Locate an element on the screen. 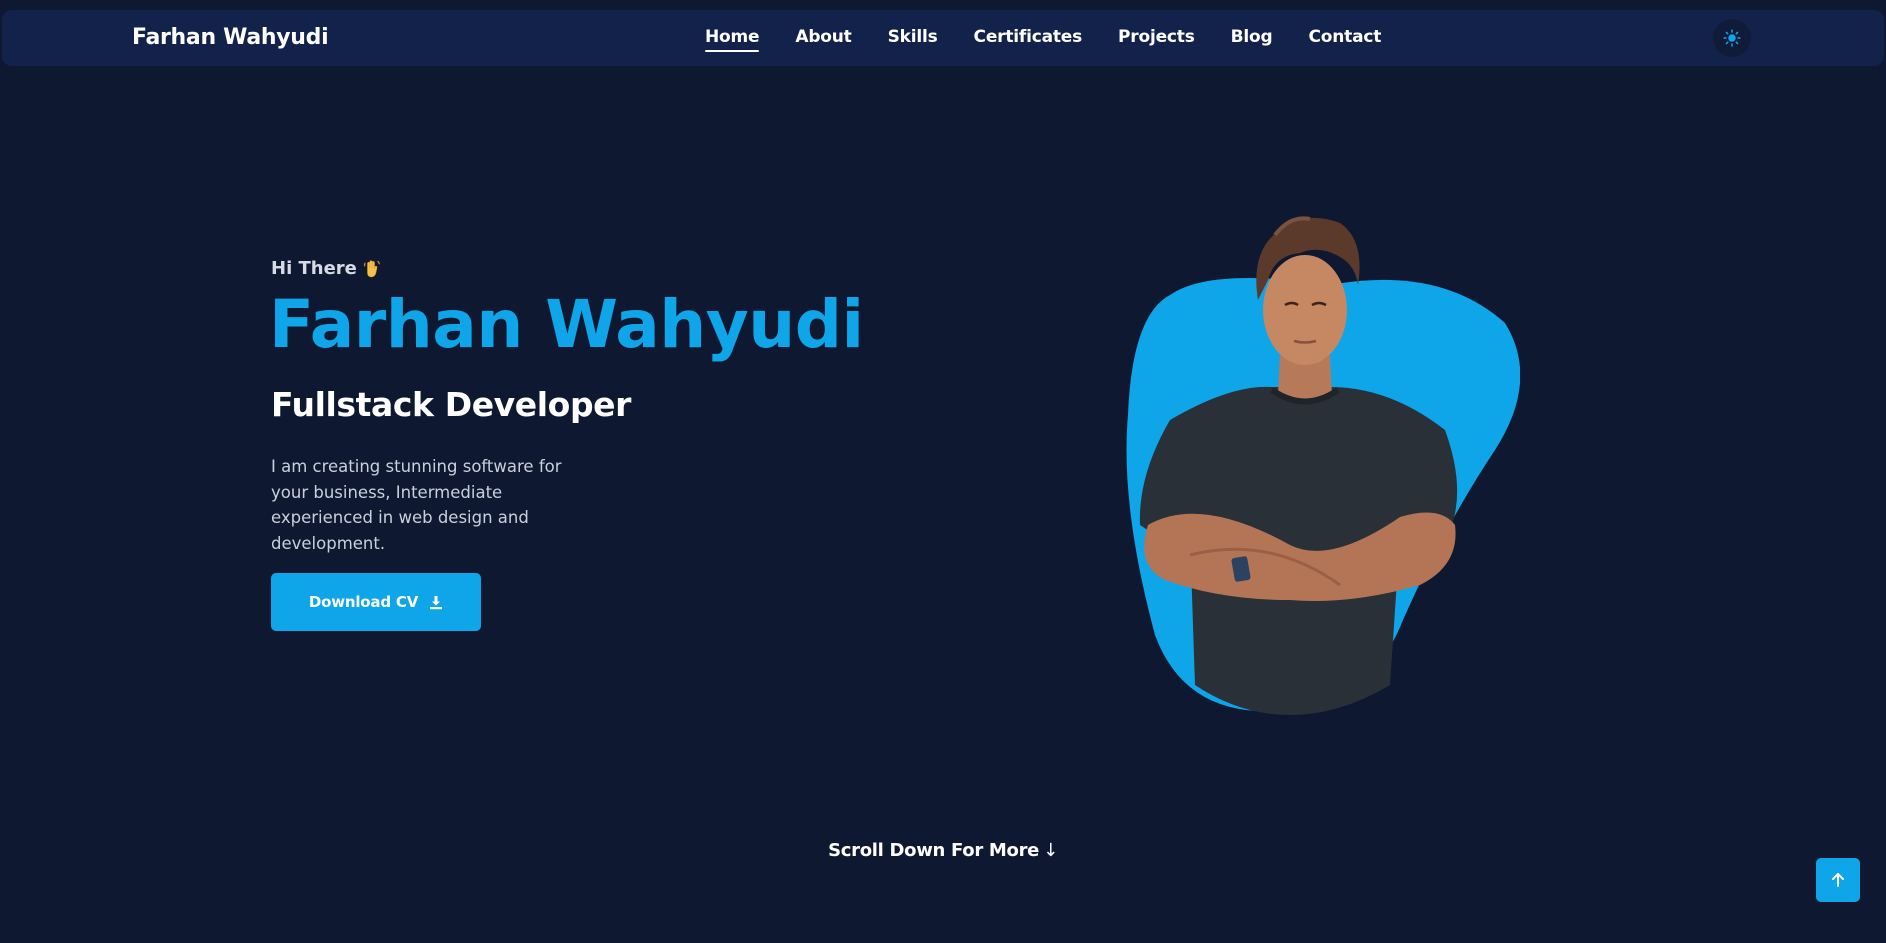 The width and height of the screenshot is (1886, 943). portrait-face is located at coordinates (1305, 310).